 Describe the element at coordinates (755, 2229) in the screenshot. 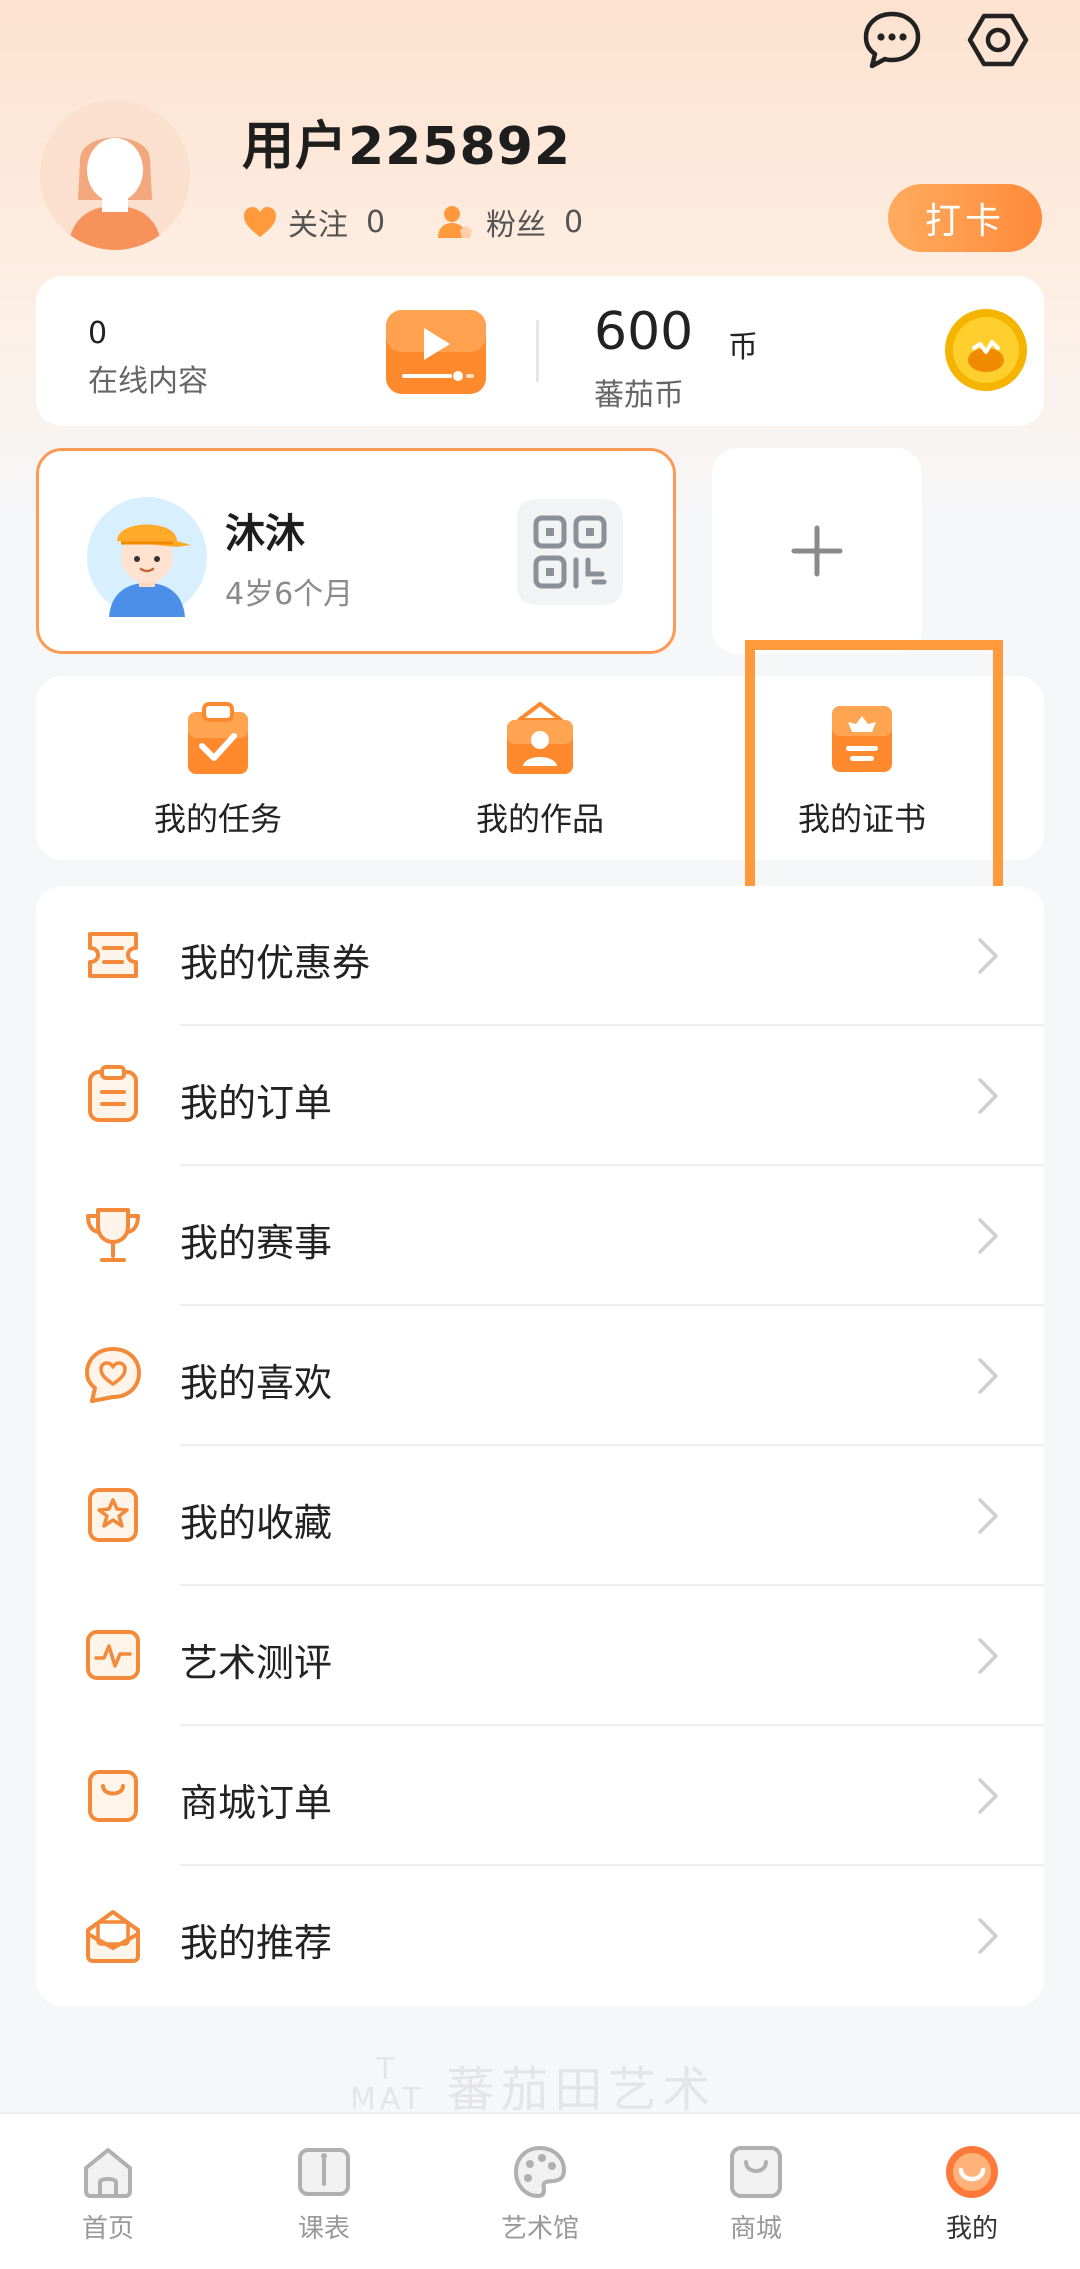

I see `tab-shop-label: 商城` at that location.